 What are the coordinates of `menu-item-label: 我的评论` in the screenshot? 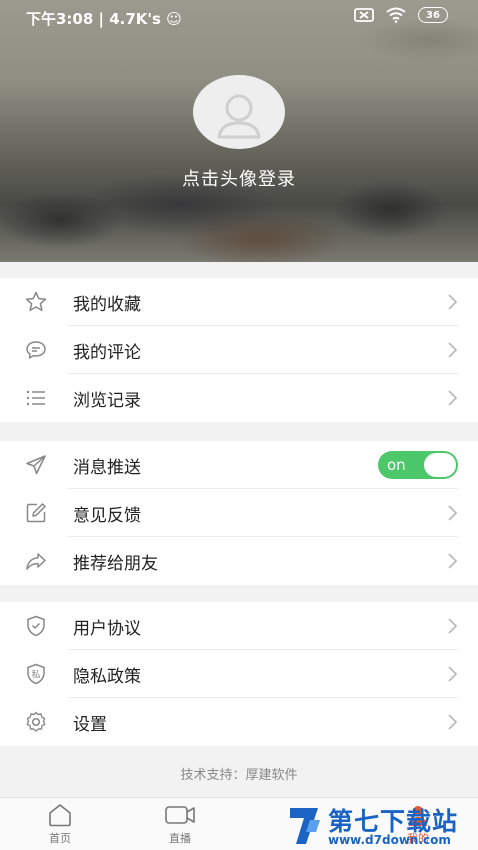 It's located at (107, 352).